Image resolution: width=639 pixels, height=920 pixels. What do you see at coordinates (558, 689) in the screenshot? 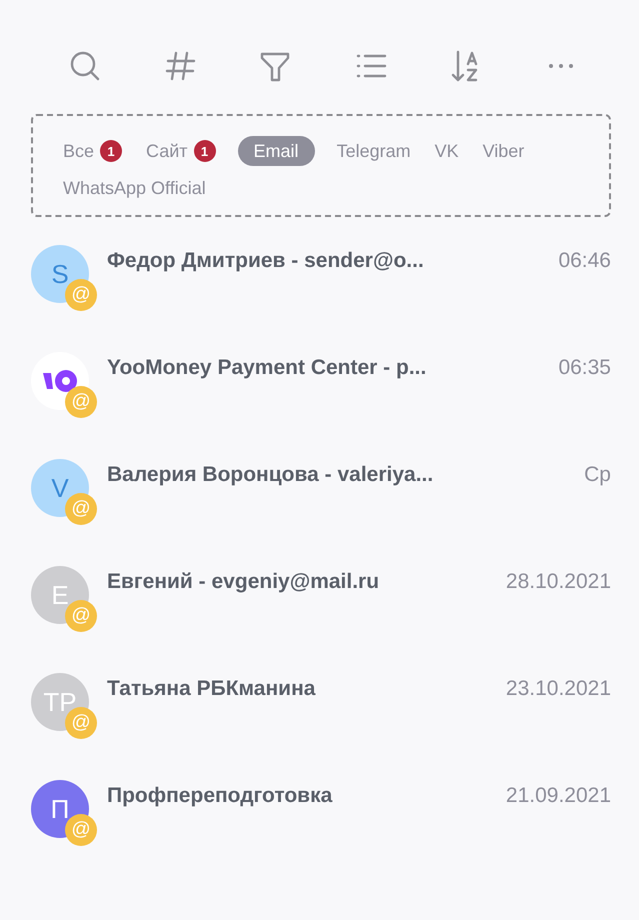
I see `chat-time: 23.10.2021` at bounding box center [558, 689].